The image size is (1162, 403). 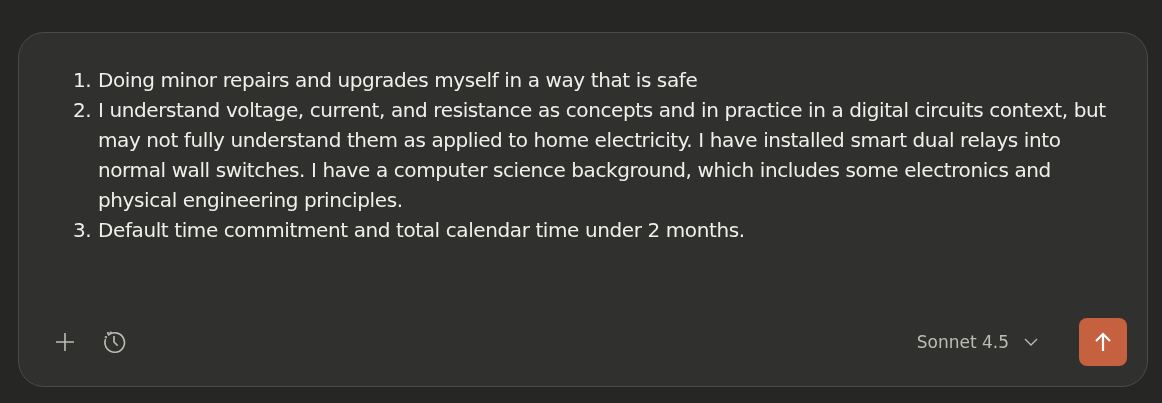 What do you see at coordinates (421, 230) in the screenshot?
I see `list-item-text: Default time commitment and total calendar time under 2 months.` at bounding box center [421, 230].